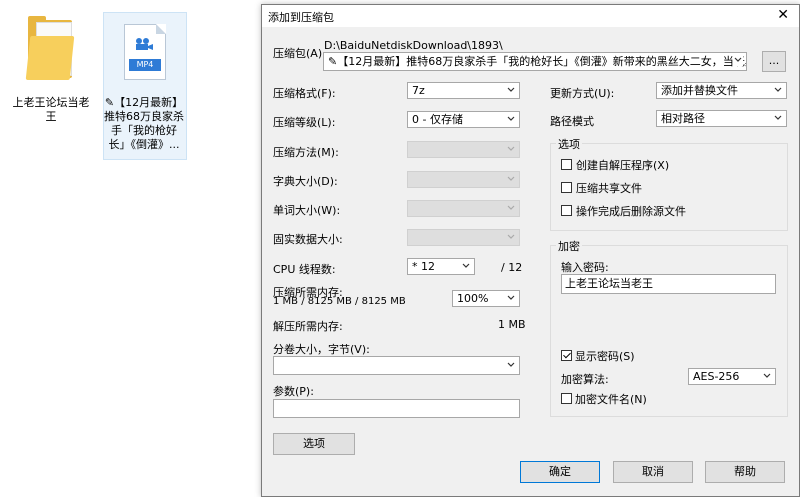 The width and height of the screenshot is (800, 497). Describe the element at coordinates (396, 365) in the screenshot. I see `split-size-combo` at that location.